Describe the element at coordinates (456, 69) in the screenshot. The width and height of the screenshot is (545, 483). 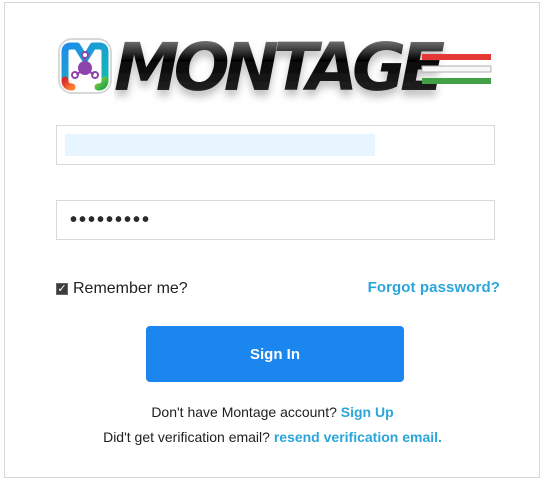
I see `logo-stripes` at that location.